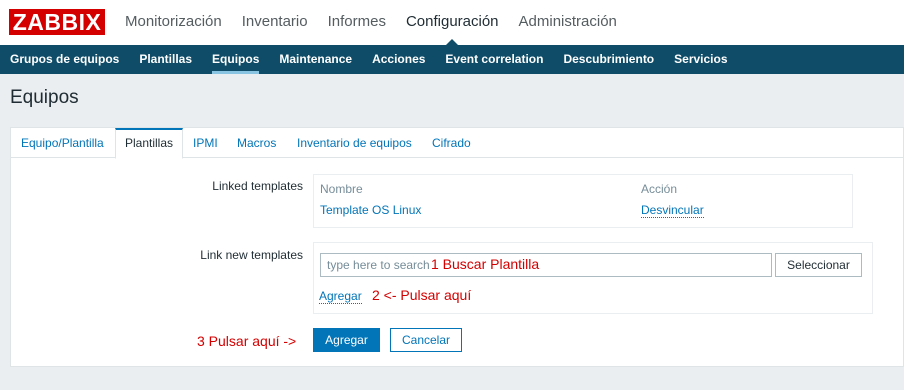 Image resolution: width=904 pixels, height=390 pixels. Describe the element at coordinates (275, 22) in the screenshot. I see `nav-inventario: Inventario` at that location.